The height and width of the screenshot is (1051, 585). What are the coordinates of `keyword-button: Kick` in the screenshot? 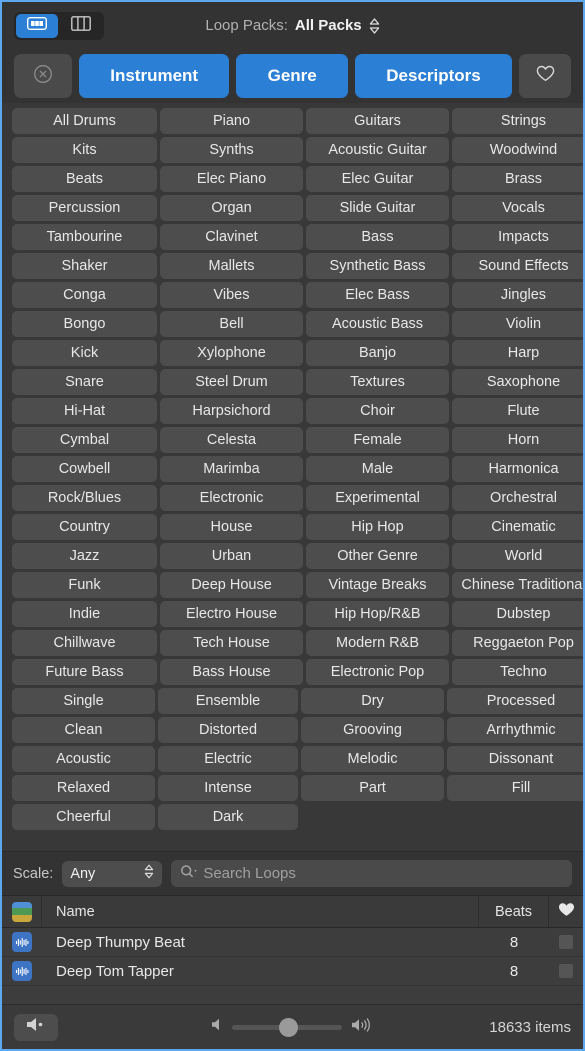 It's located at (84, 353).